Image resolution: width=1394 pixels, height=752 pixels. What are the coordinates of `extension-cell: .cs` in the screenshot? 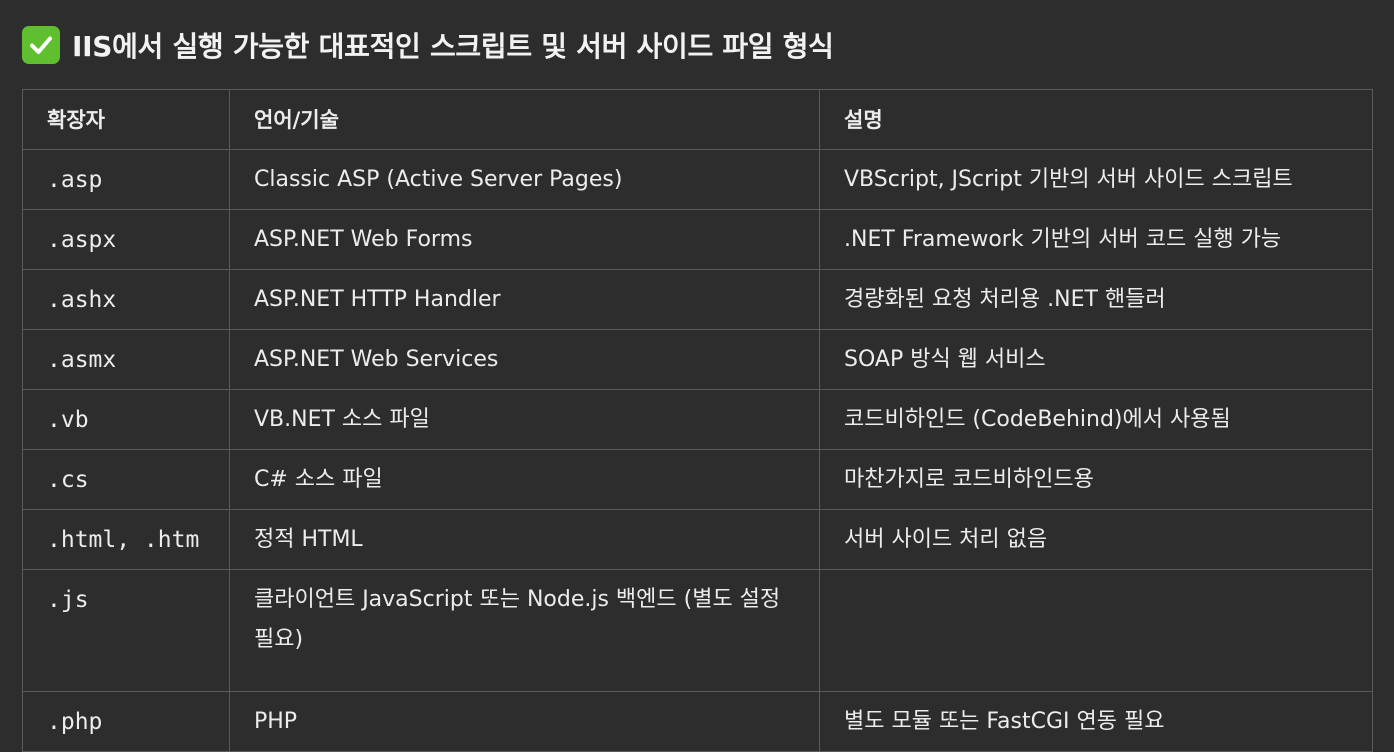 It's located at (126, 479).